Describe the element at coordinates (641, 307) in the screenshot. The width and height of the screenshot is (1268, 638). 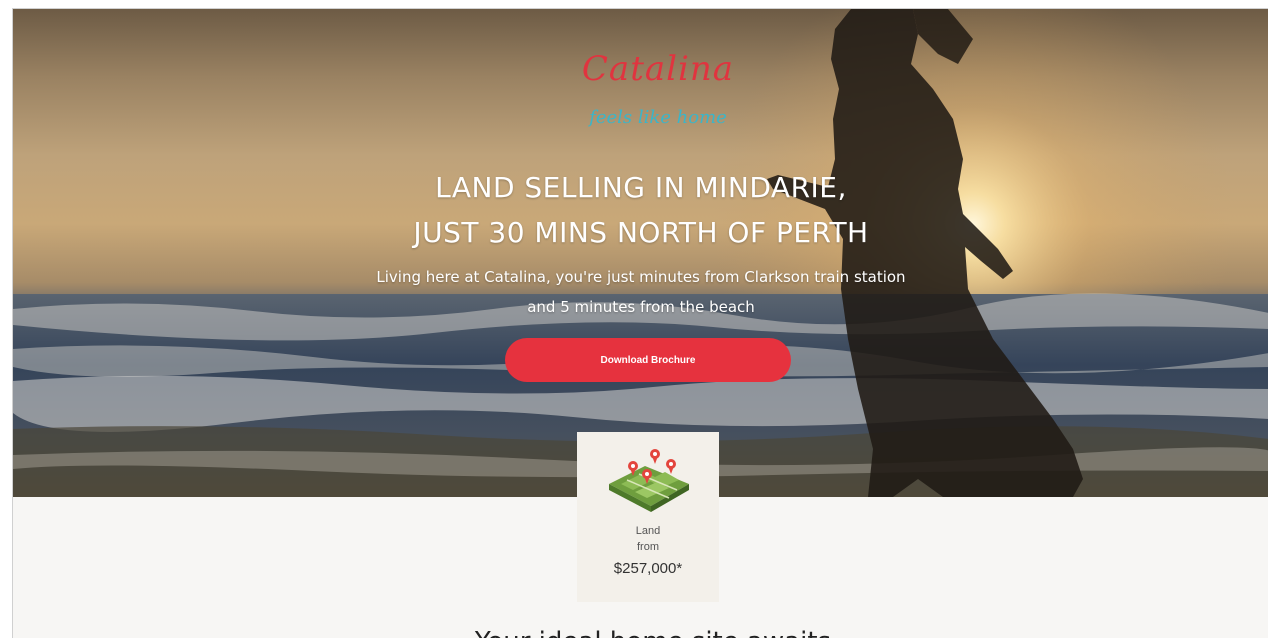
I see `hero-subtext-line2: and 5 minutes from the beach` at that location.